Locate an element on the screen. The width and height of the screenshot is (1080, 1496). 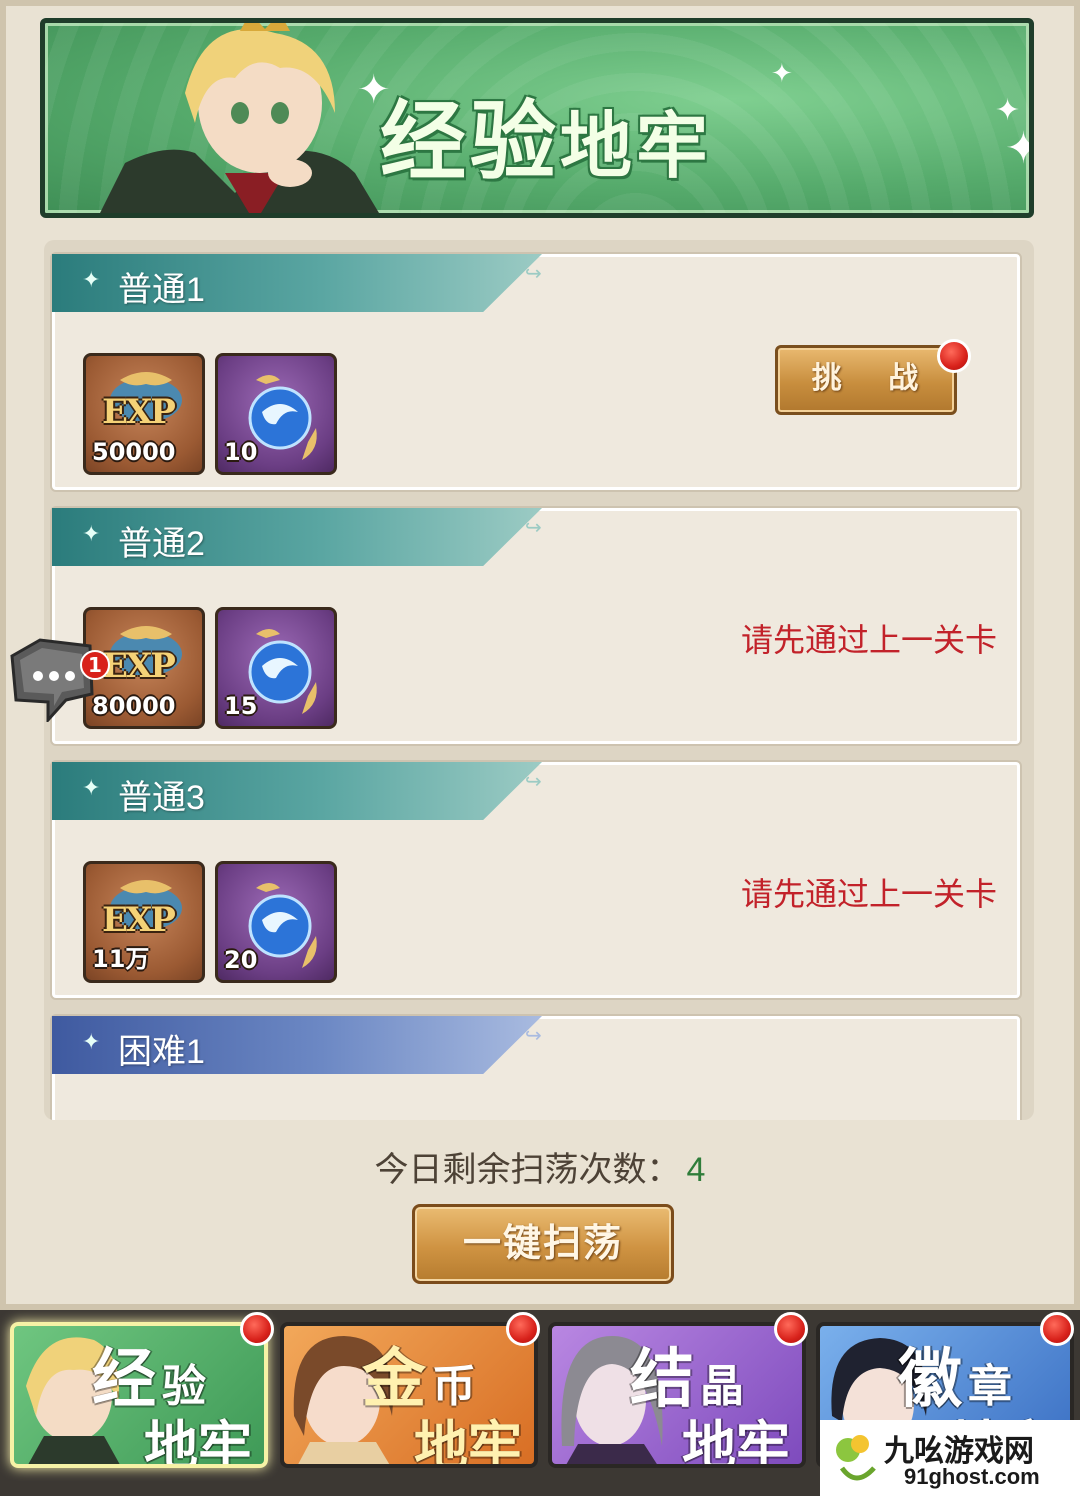
sweep-remaining-label: 今日剩余扫荡次数： is located at coordinates (527, 1170).